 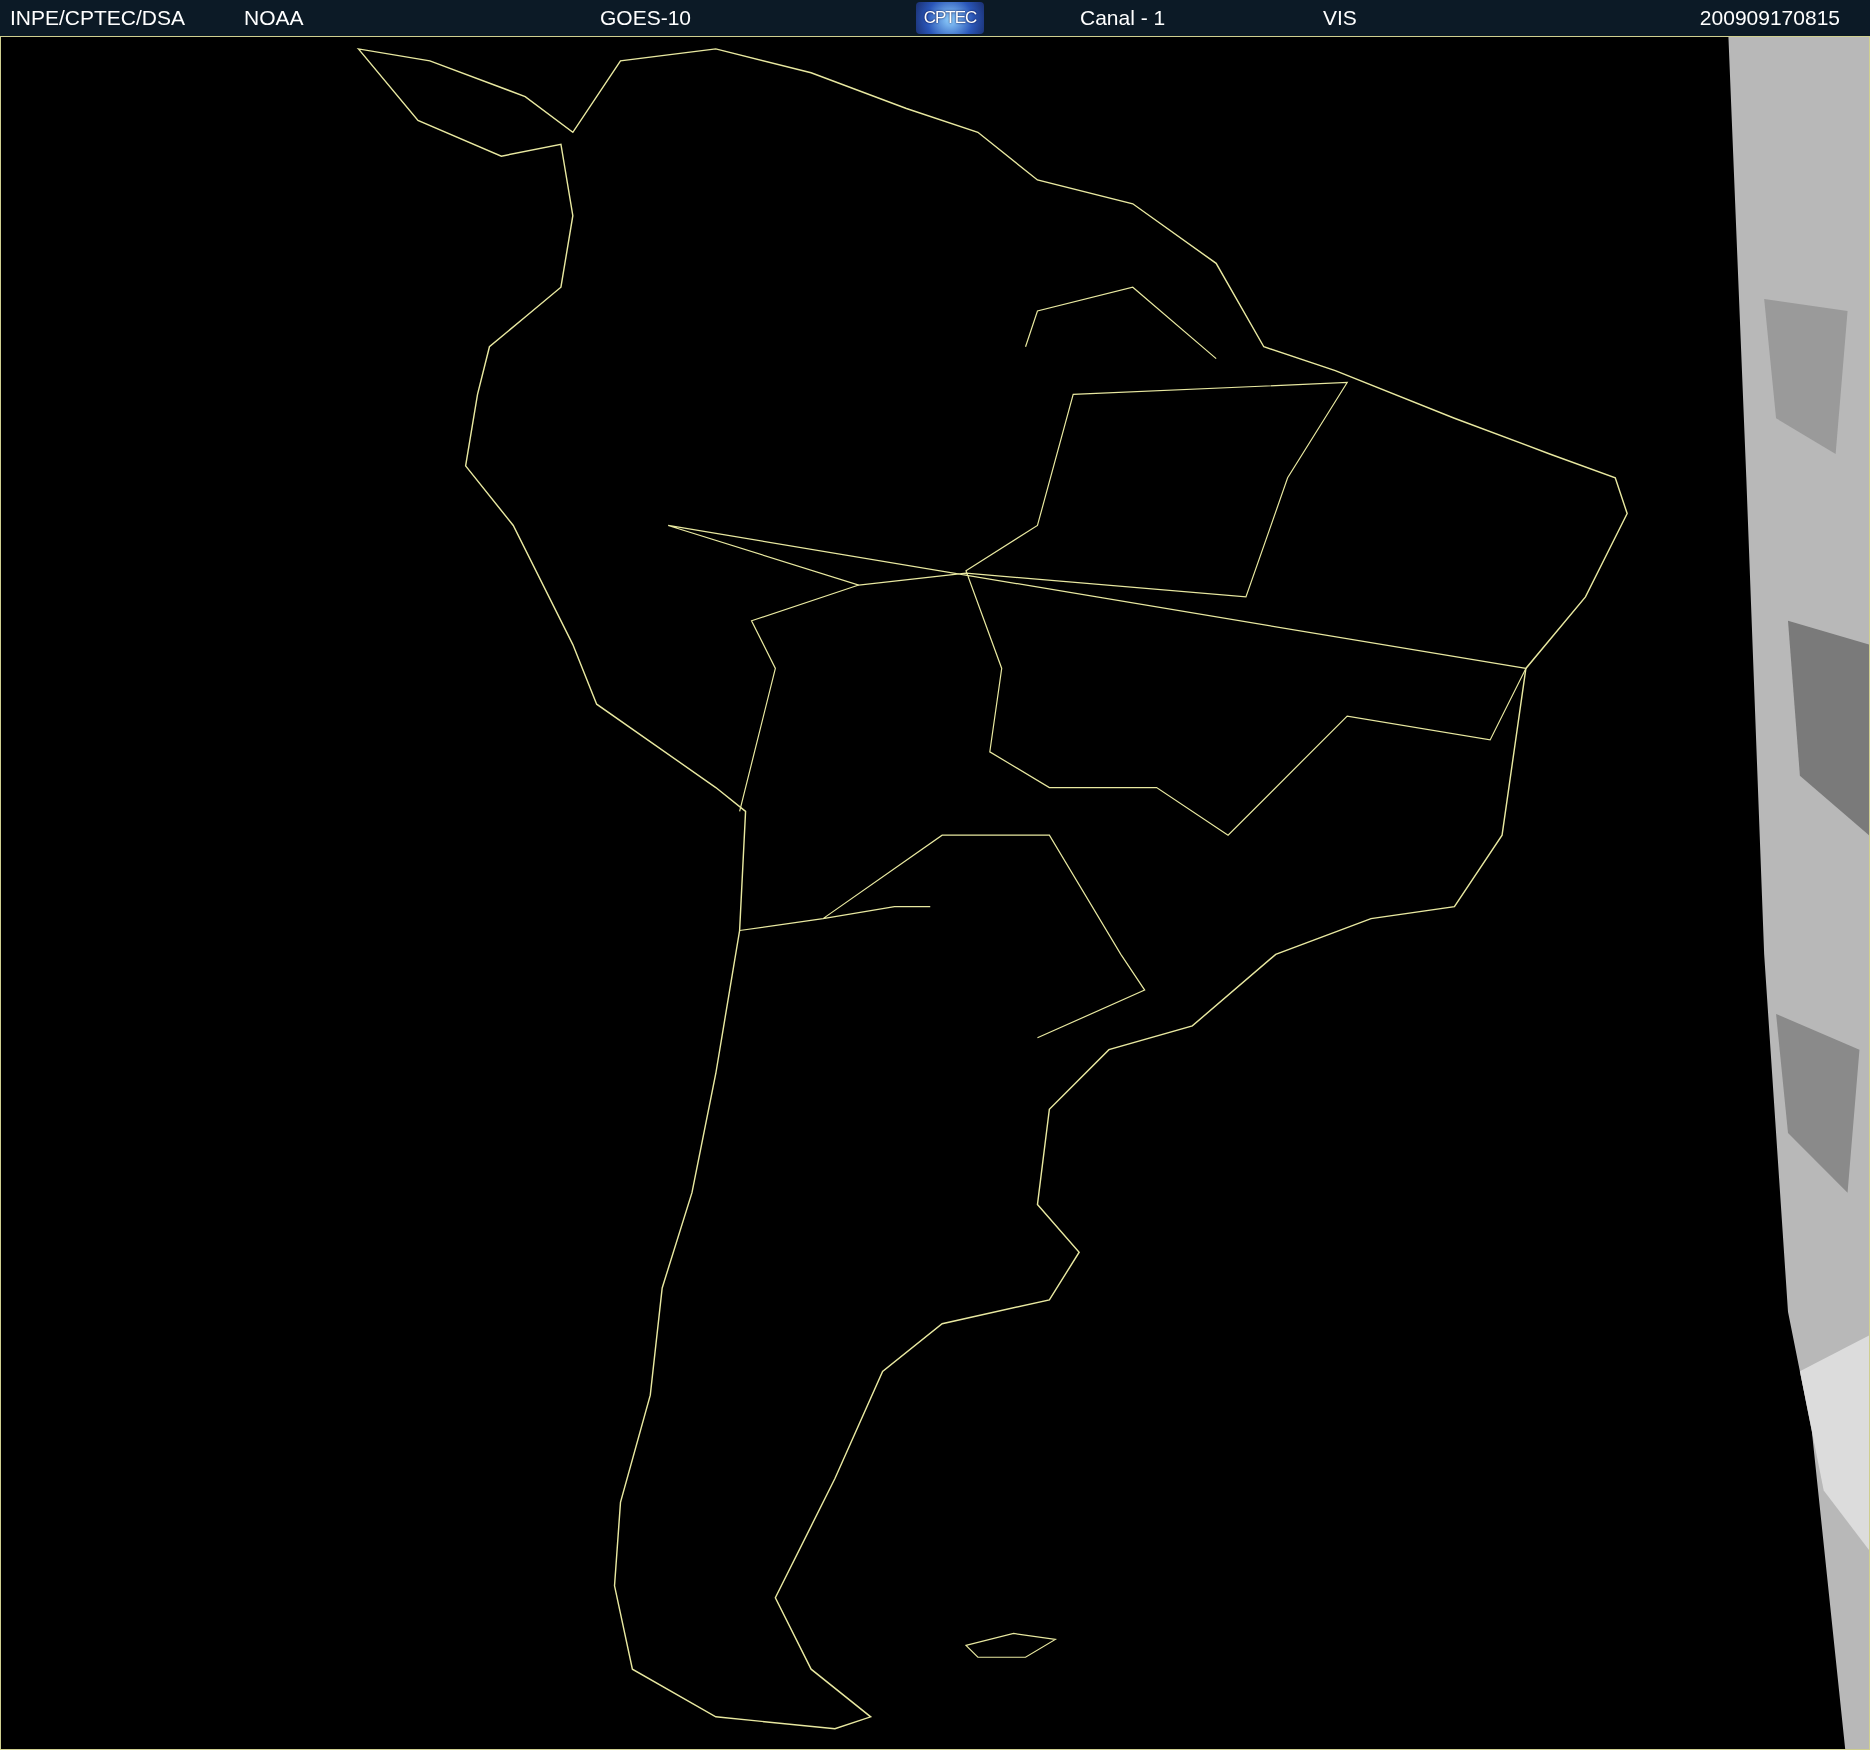 I want to click on header-label: Canal - 1, so click(x=1123, y=18).